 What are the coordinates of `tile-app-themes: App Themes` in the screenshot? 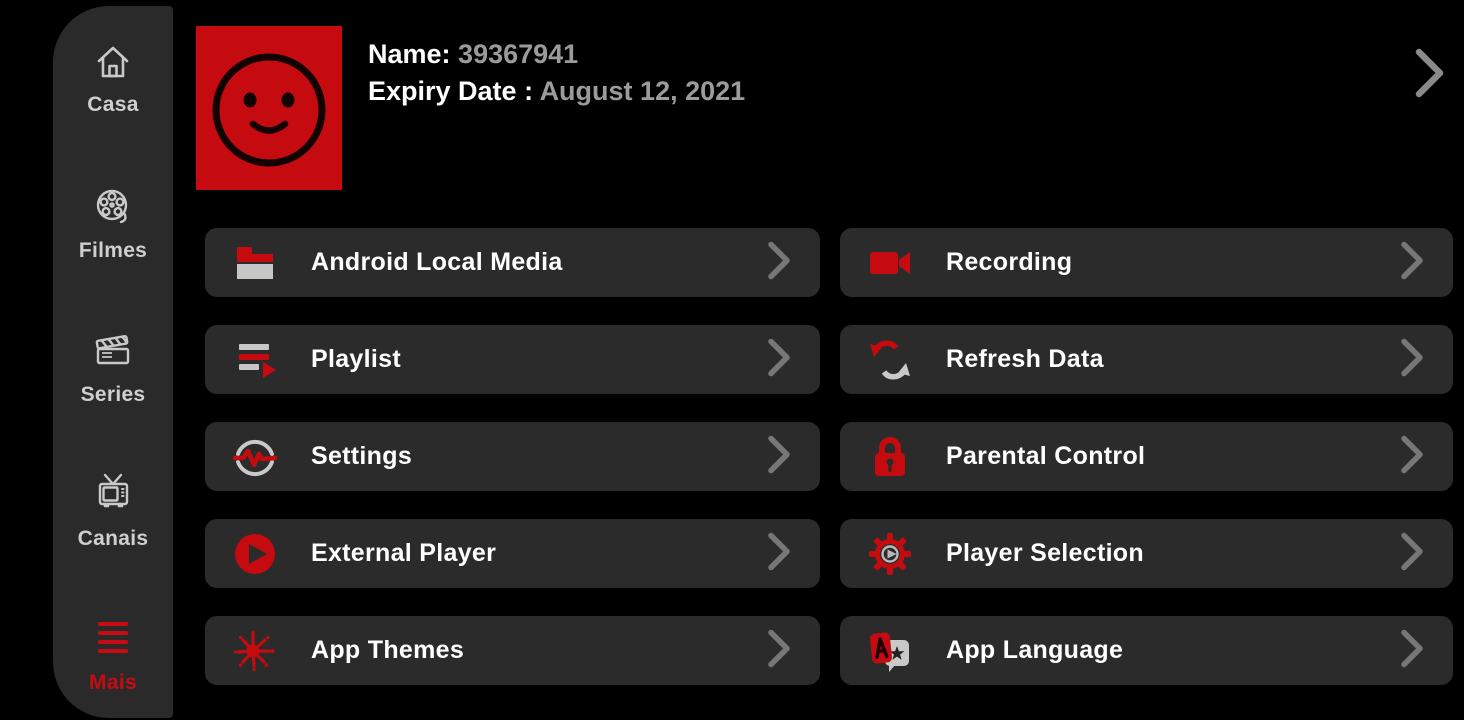 It's located at (512, 650).